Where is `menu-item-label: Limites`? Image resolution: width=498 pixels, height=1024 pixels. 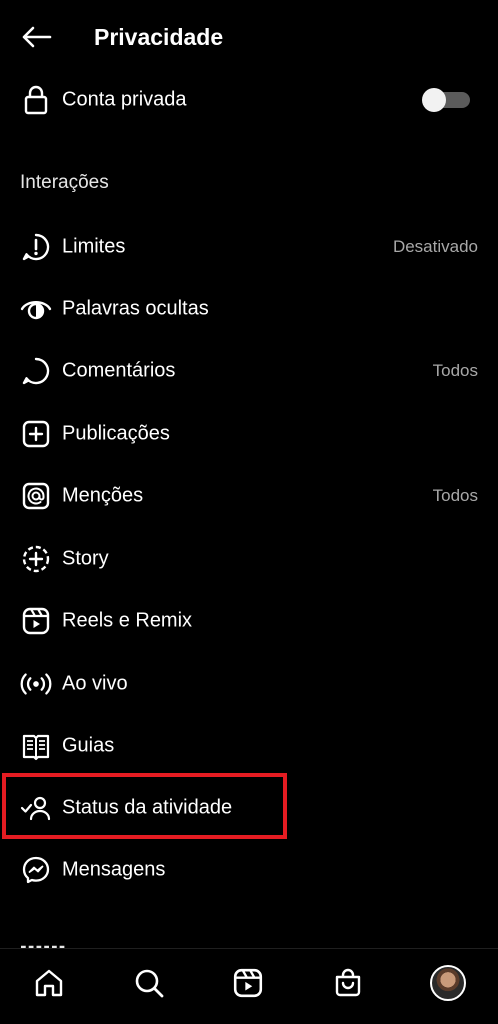
menu-item-label: Limites is located at coordinates (94, 246).